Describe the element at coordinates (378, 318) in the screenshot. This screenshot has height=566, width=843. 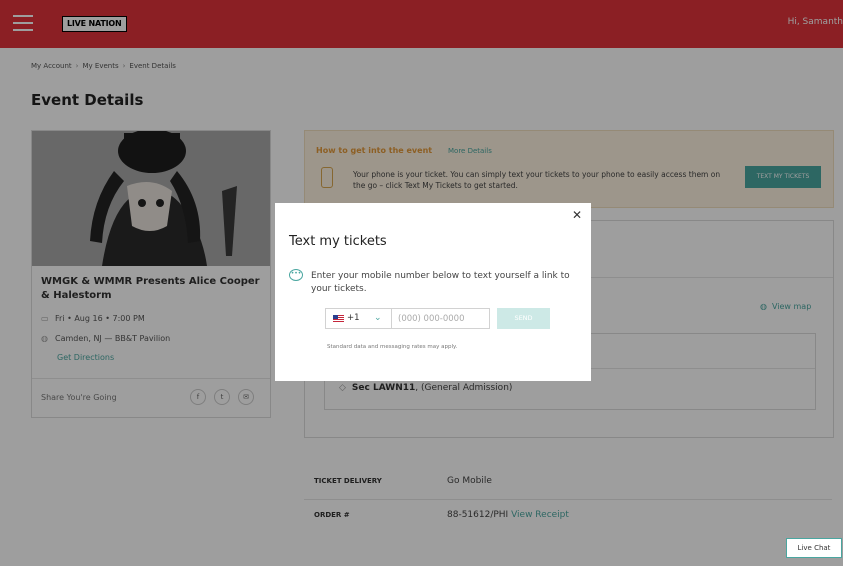
I see `chevron-down-icon: ⌄` at that location.